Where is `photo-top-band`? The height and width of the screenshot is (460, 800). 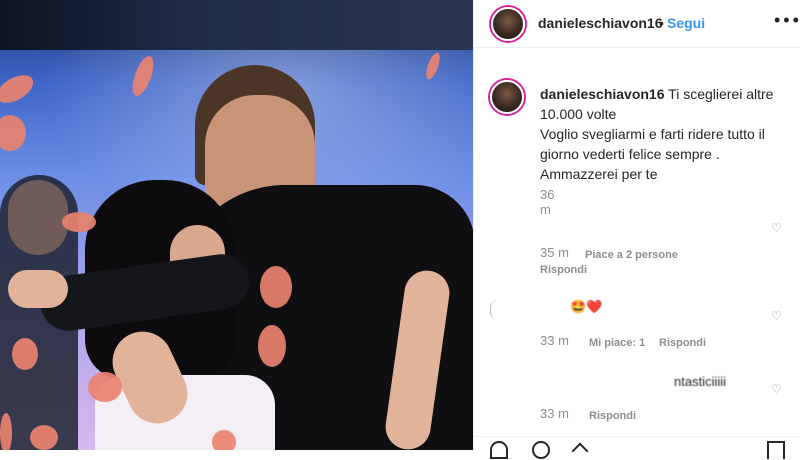
photo-top-band is located at coordinates (236, 25).